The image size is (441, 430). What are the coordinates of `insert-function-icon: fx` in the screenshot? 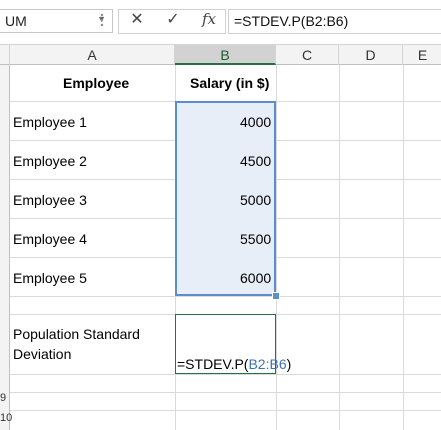 It's located at (209, 21).